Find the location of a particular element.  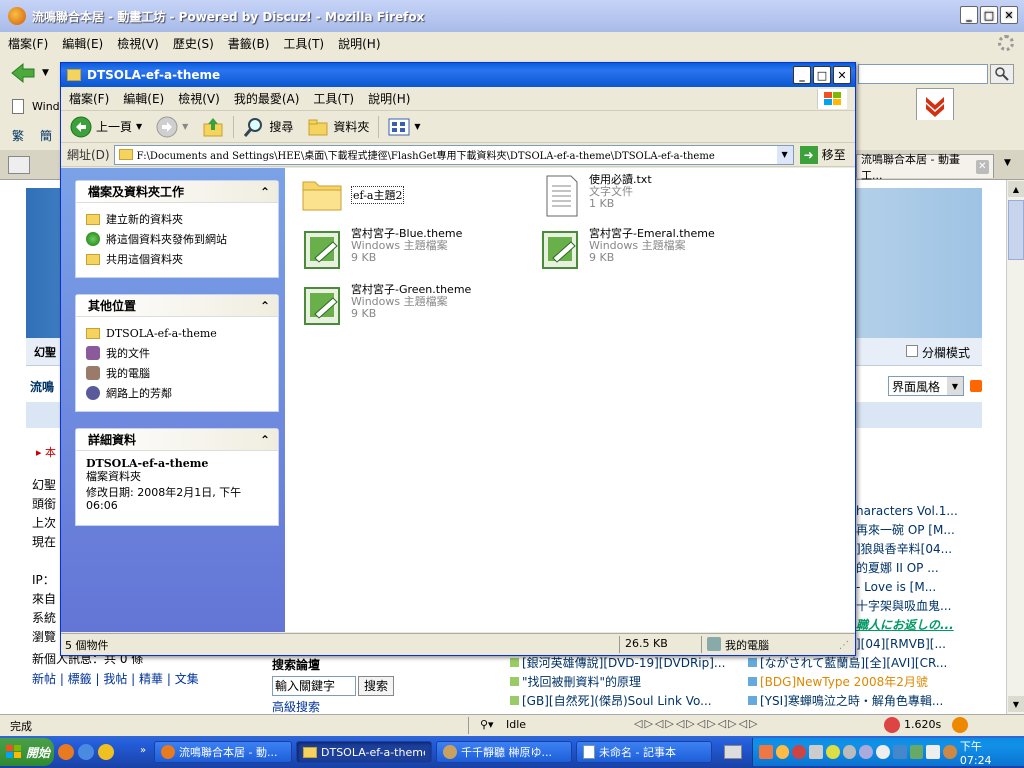

back-dropdown-icon: ▼ is located at coordinates (139, 126).